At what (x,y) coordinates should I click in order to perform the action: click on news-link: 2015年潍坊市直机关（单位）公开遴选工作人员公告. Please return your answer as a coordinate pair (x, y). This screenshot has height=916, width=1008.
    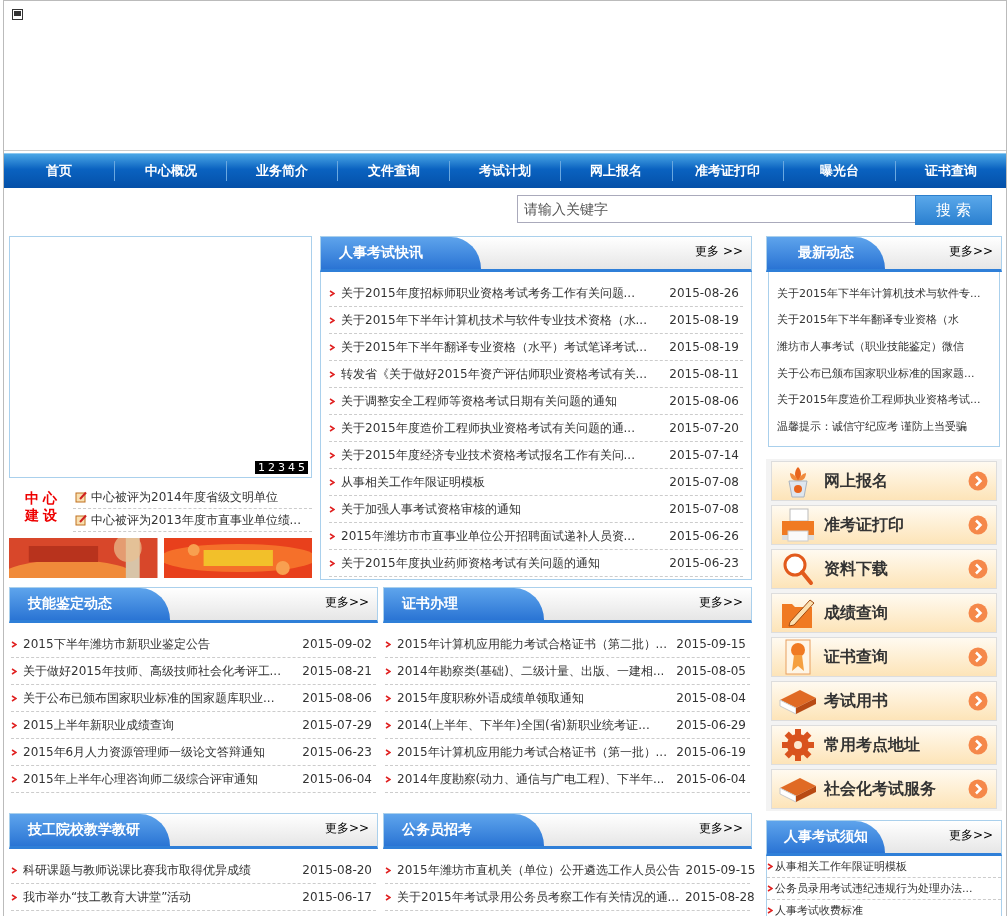
    Looking at the image, I should click on (538, 870).